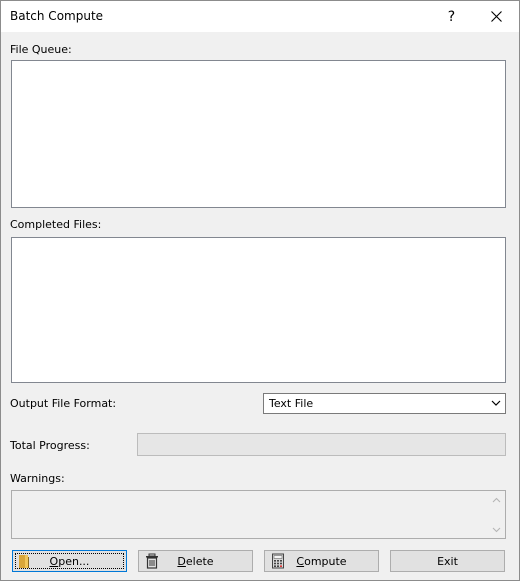  I want to click on compute-label: ompute, so click(325, 561).